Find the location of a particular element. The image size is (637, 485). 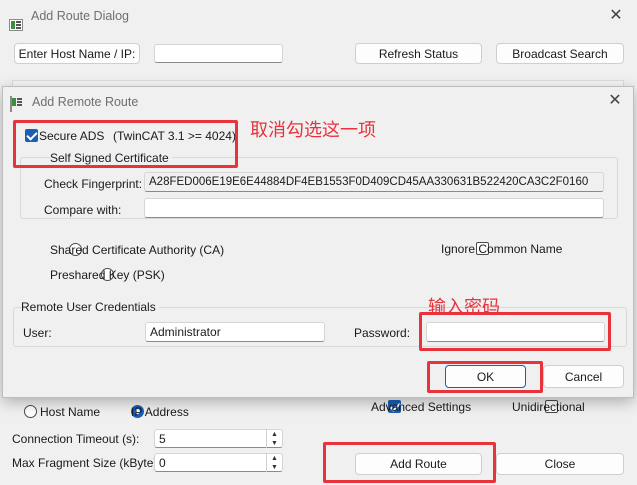

compare-with-input is located at coordinates (374, 208).